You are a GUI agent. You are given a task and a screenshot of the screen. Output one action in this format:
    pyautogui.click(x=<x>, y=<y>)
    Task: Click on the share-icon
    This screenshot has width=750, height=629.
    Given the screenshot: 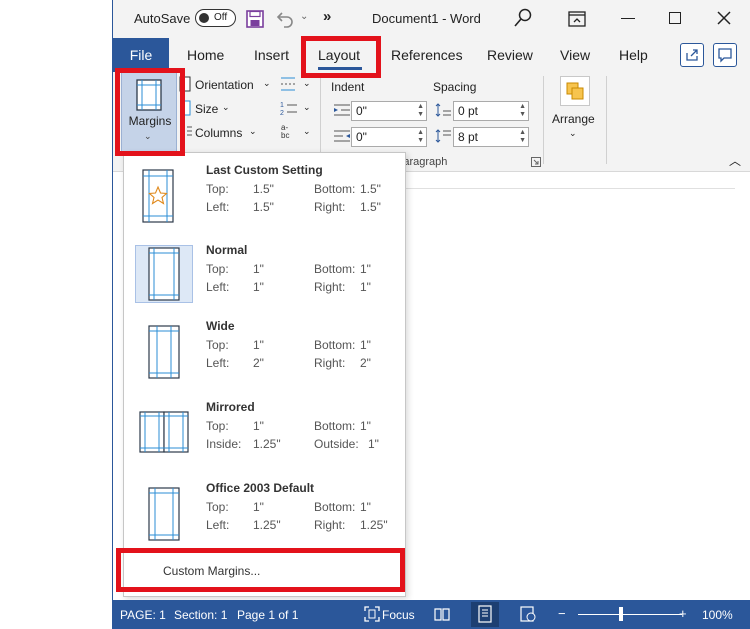 What is the action you would take?
    pyautogui.click(x=692, y=55)
    